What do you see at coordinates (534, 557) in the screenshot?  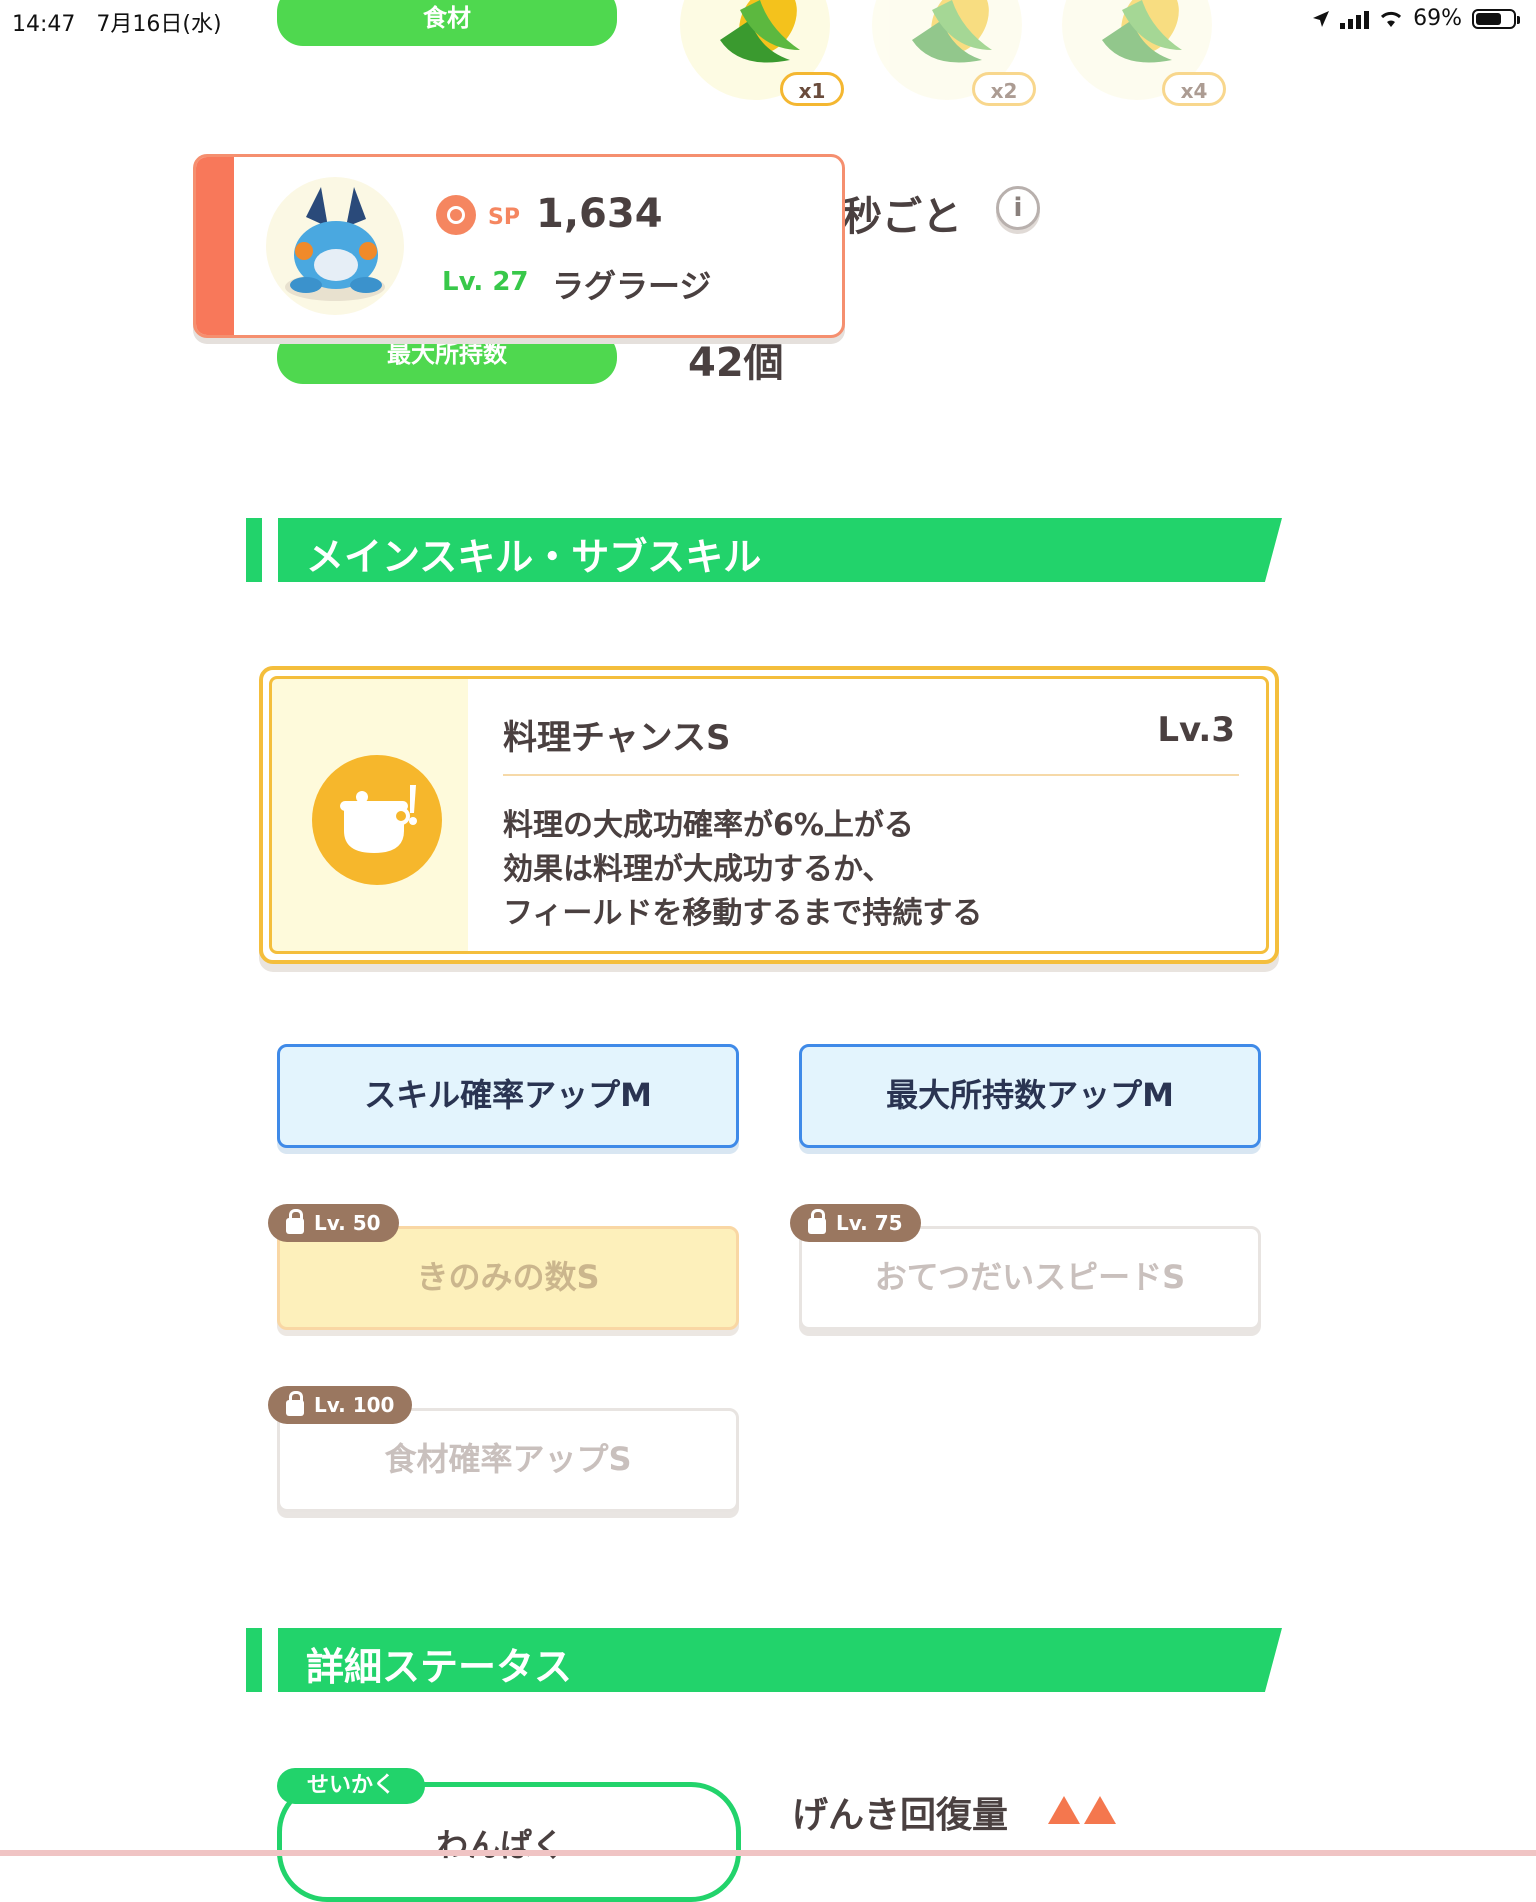 I see `section-title: メインスキル・サブスキル` at bounding box center [534, 557].